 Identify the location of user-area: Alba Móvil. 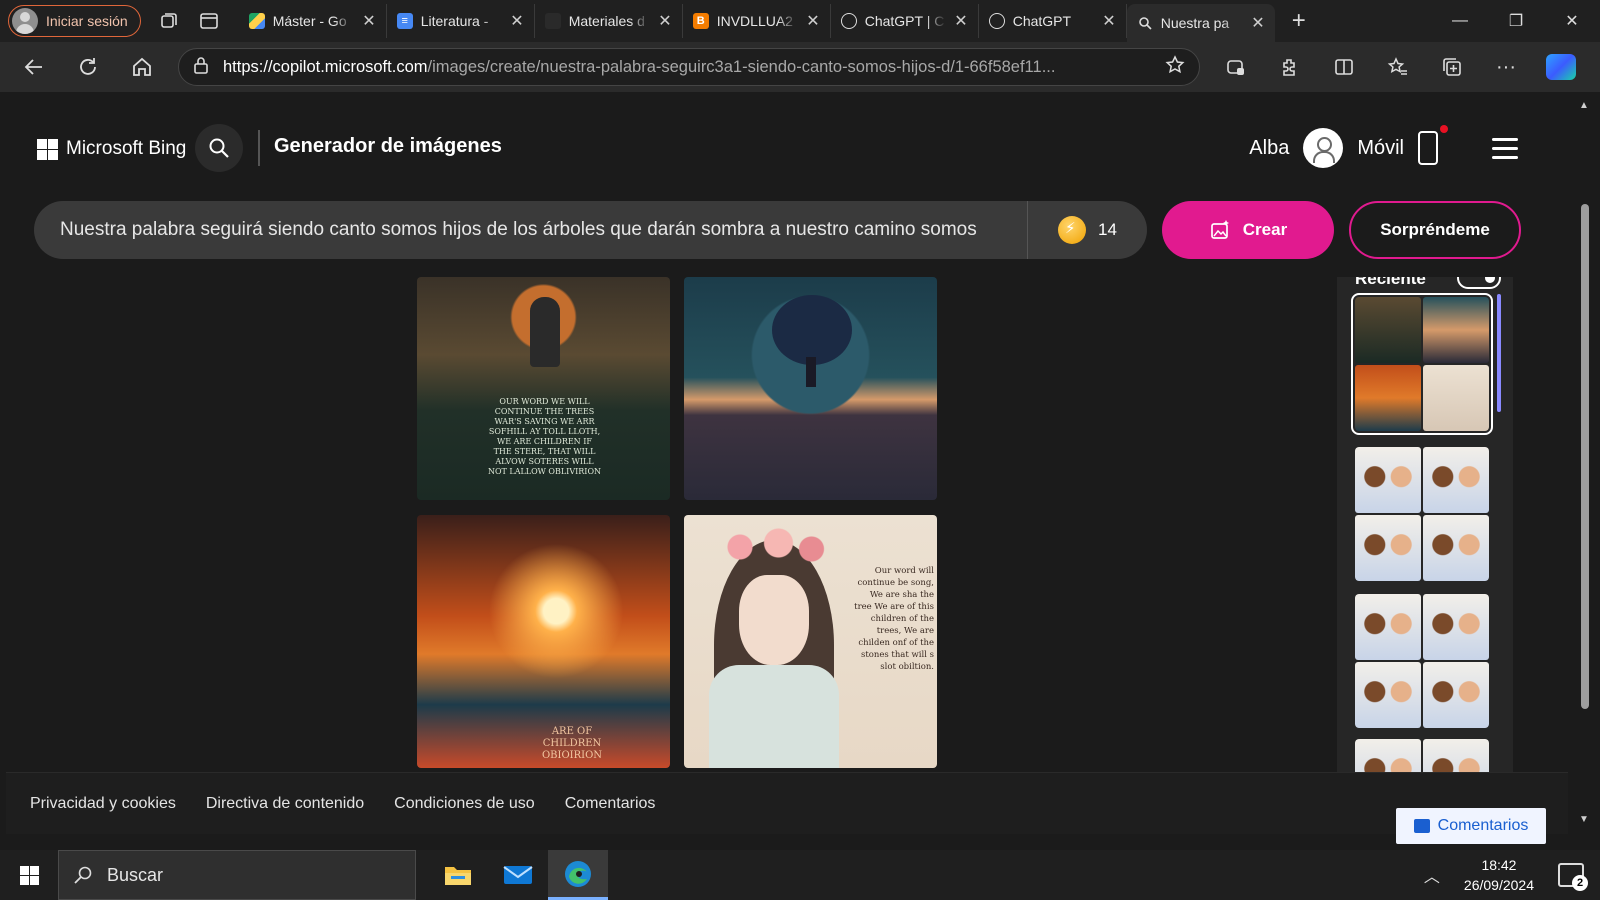
(1383, 146).